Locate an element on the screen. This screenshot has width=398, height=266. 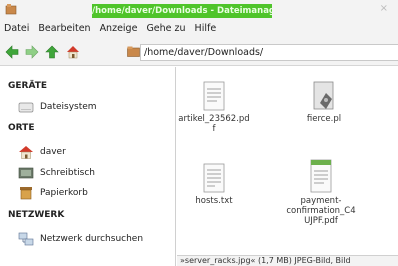
forward-button is located at coordinates (32, 52).